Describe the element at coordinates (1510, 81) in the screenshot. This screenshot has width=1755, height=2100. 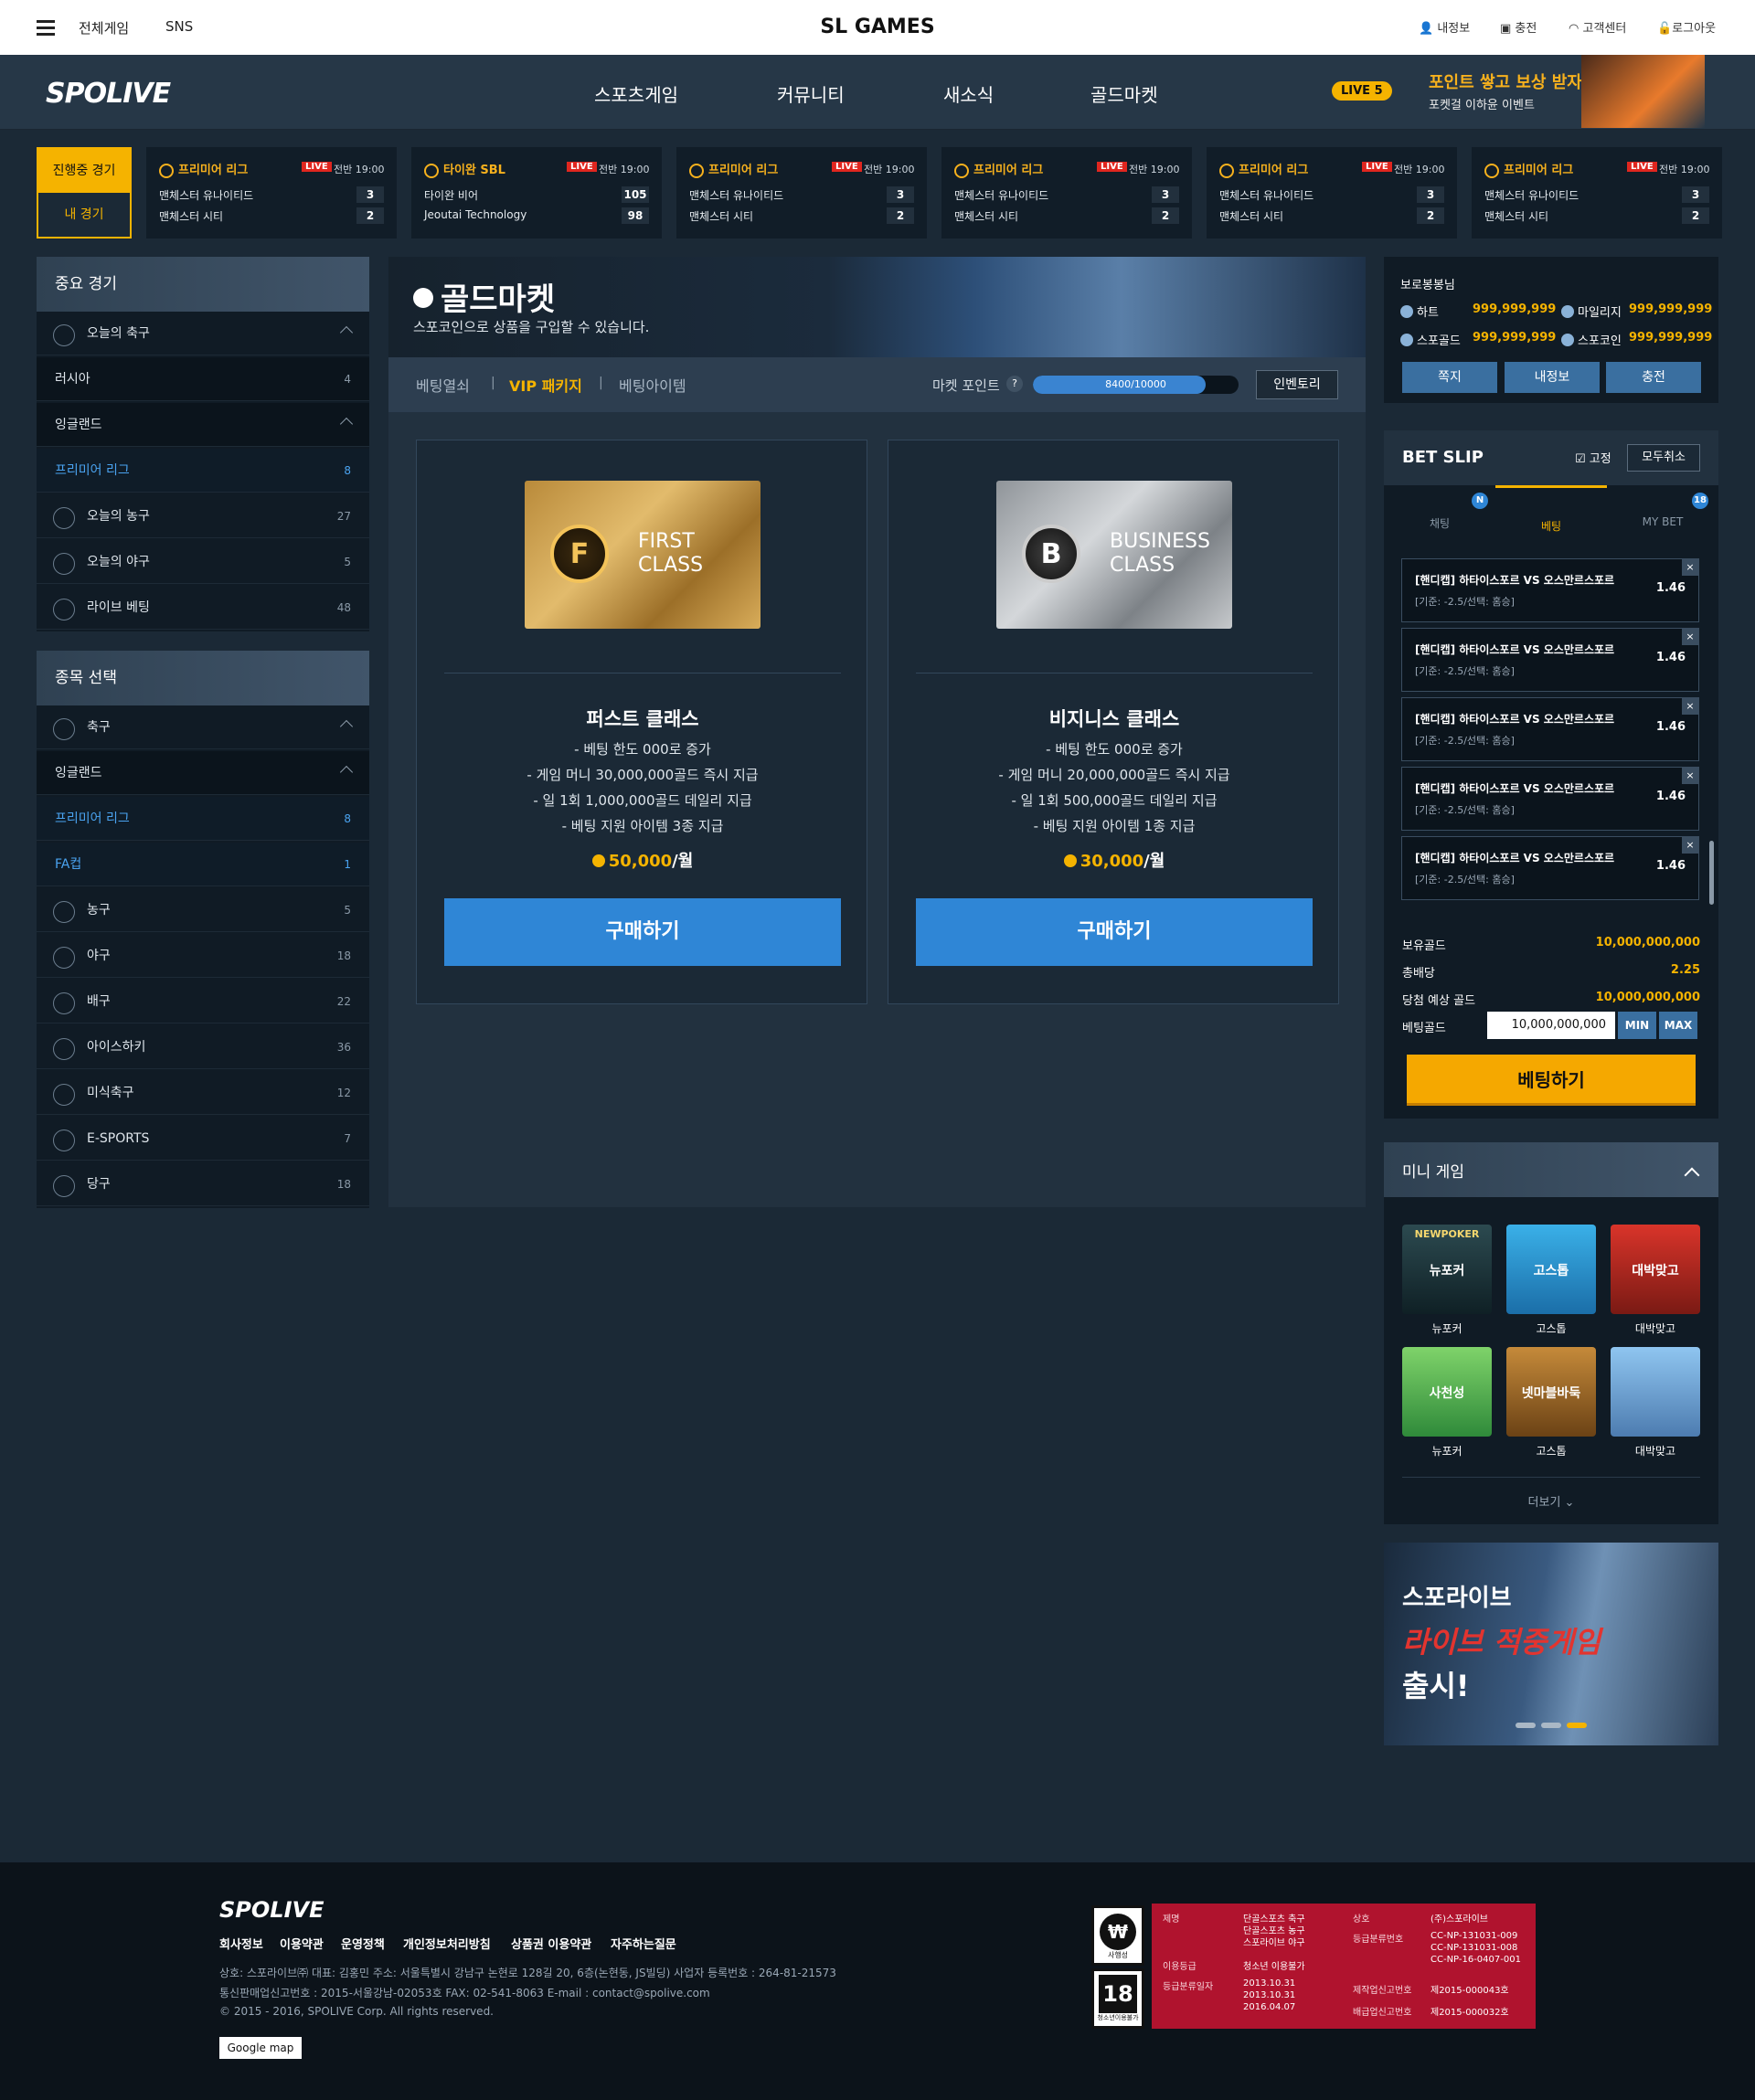
I see `promo-title: 포인트 쌓고 보상 받자!` at that location.